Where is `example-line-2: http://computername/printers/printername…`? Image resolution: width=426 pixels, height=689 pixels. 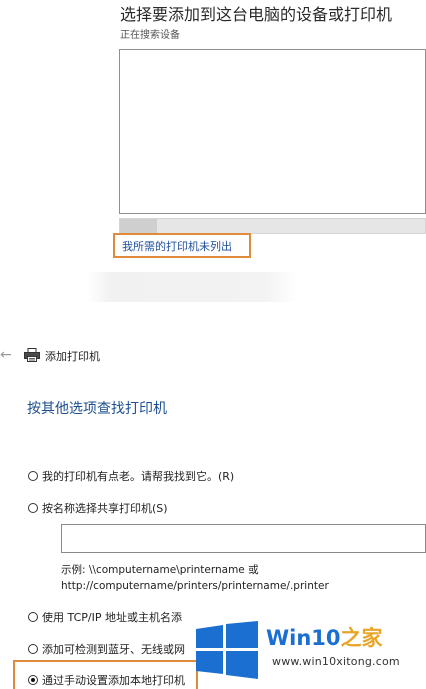 example-line-2: http://computername/printers/printername… is located at coordinates (195, 586).